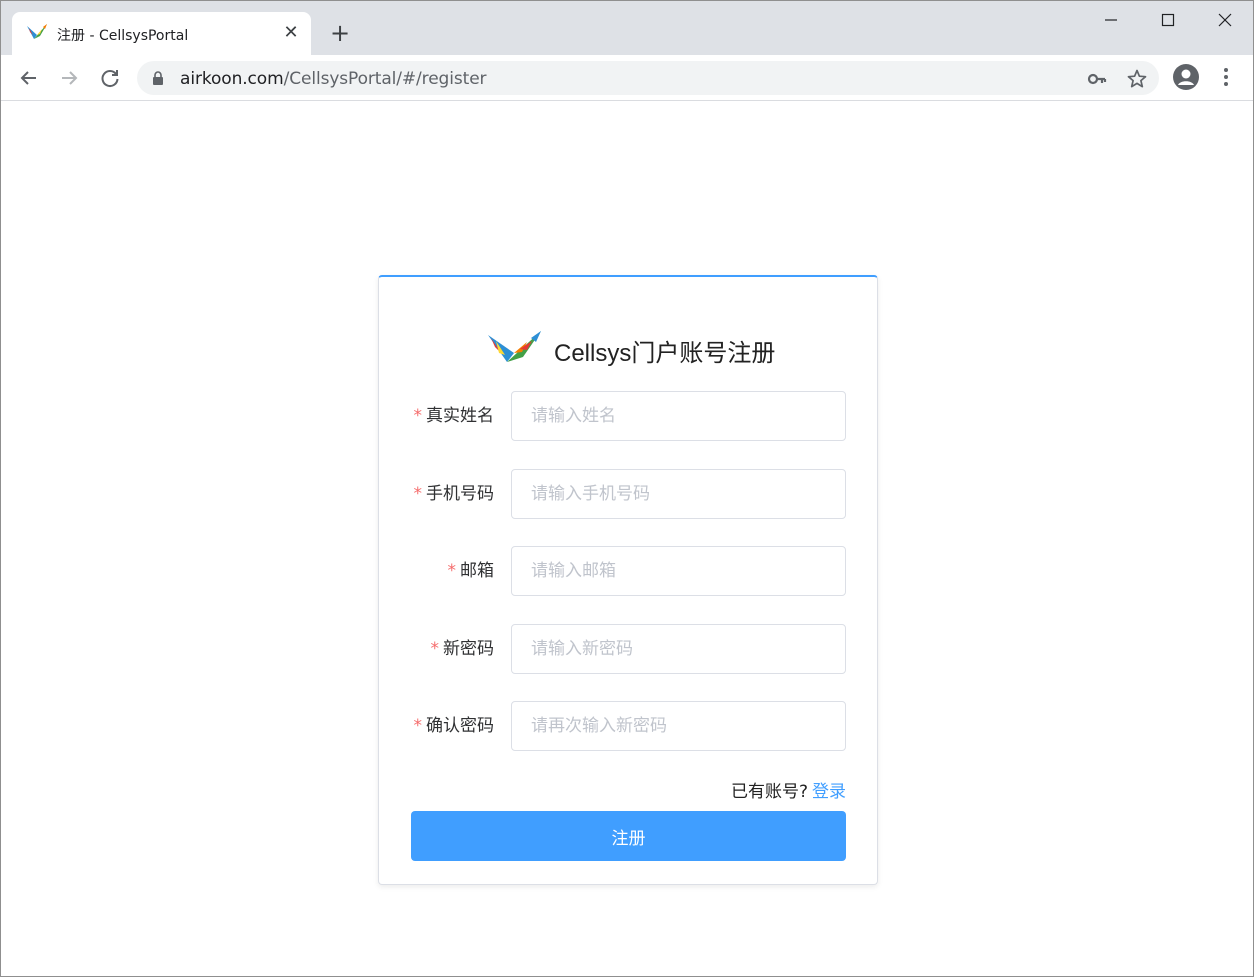 This screenshot has width=1254, height=977. I want to click on confirm-password-input, so click(678, 726).